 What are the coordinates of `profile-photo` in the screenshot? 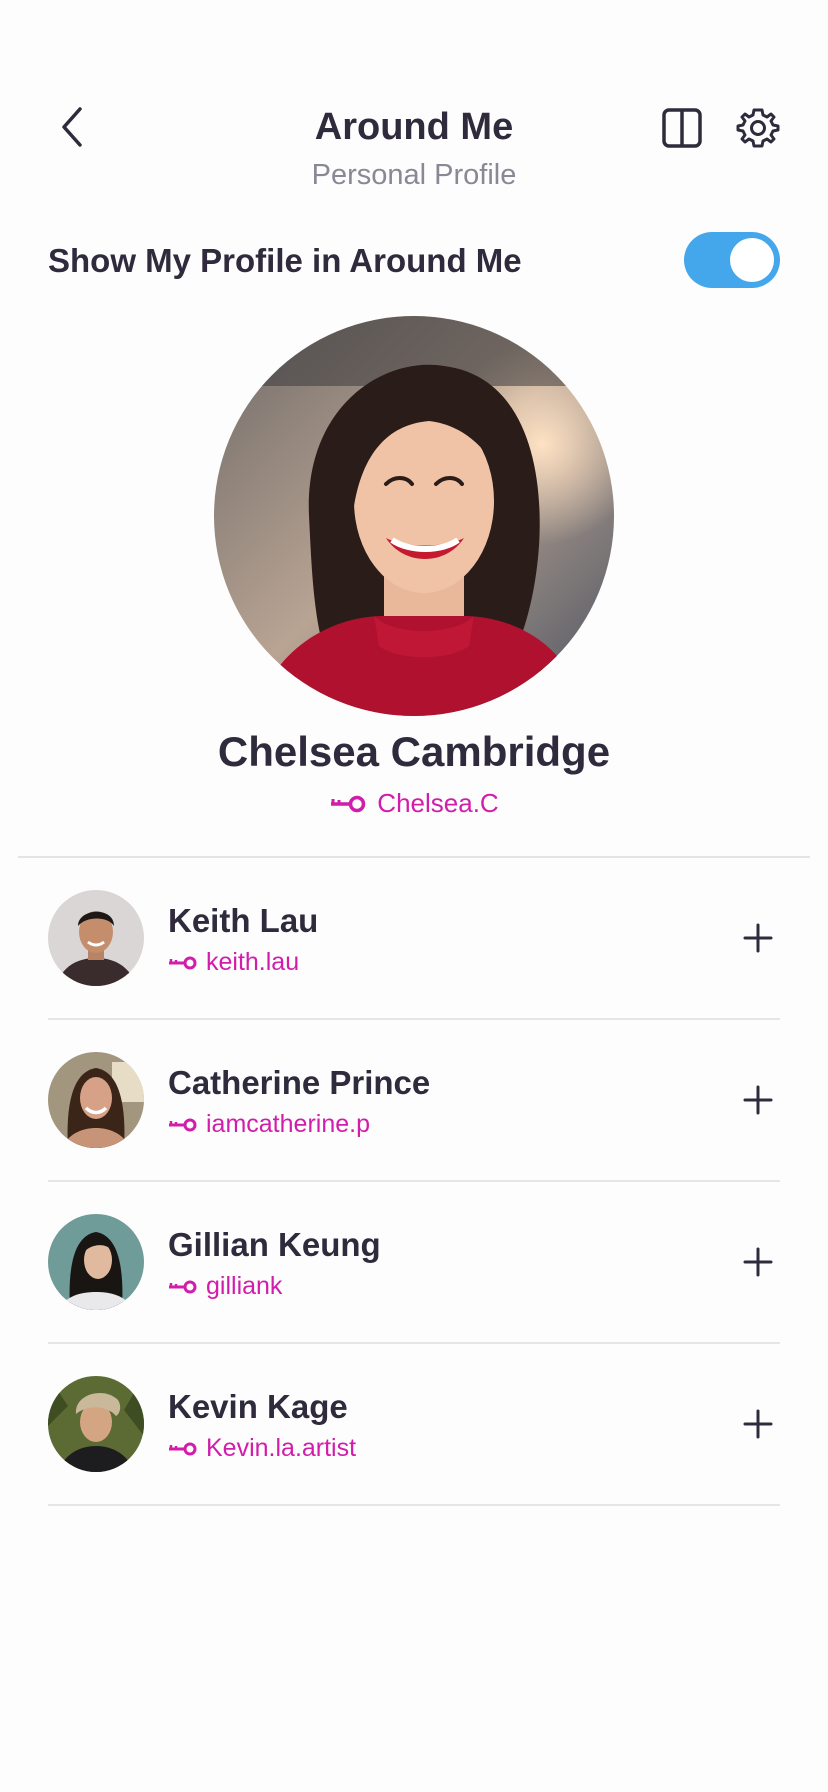 It's located at (414, 516).